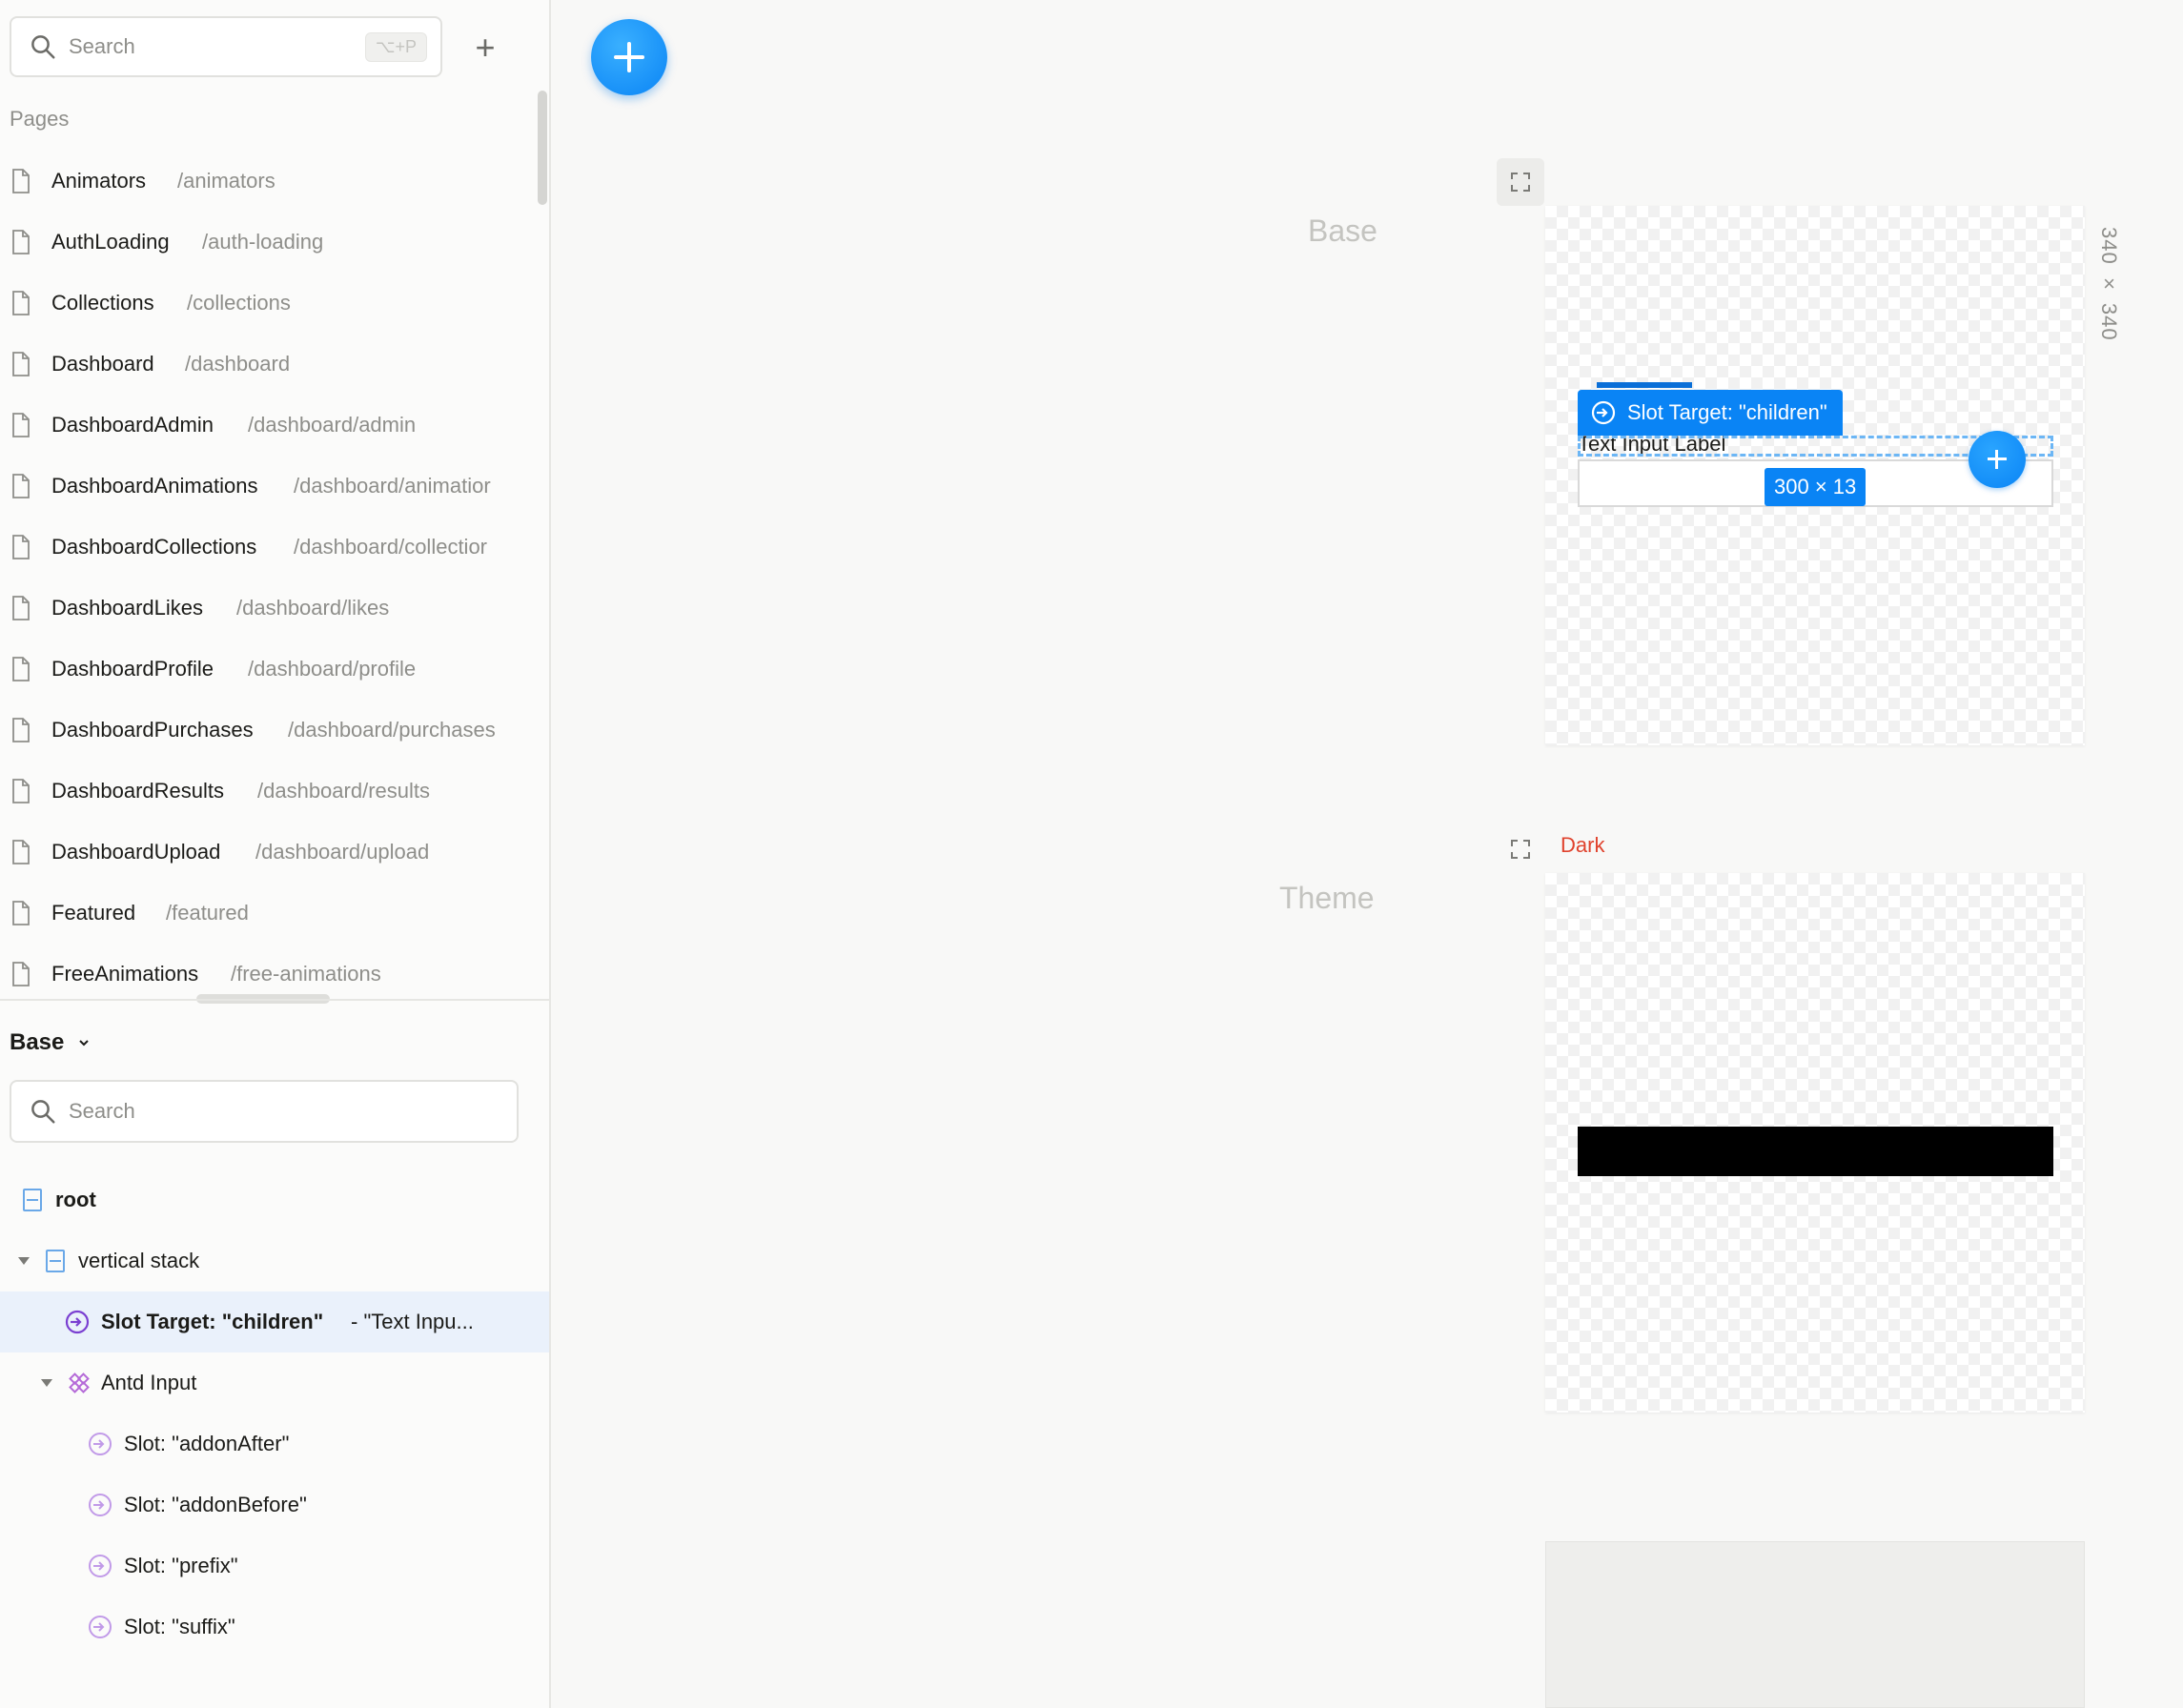  What do you see at coordinates (2109, 284) in the screenshot?
I see `frame-size-label: 340 × 340` at bounding box center [2109, 284].